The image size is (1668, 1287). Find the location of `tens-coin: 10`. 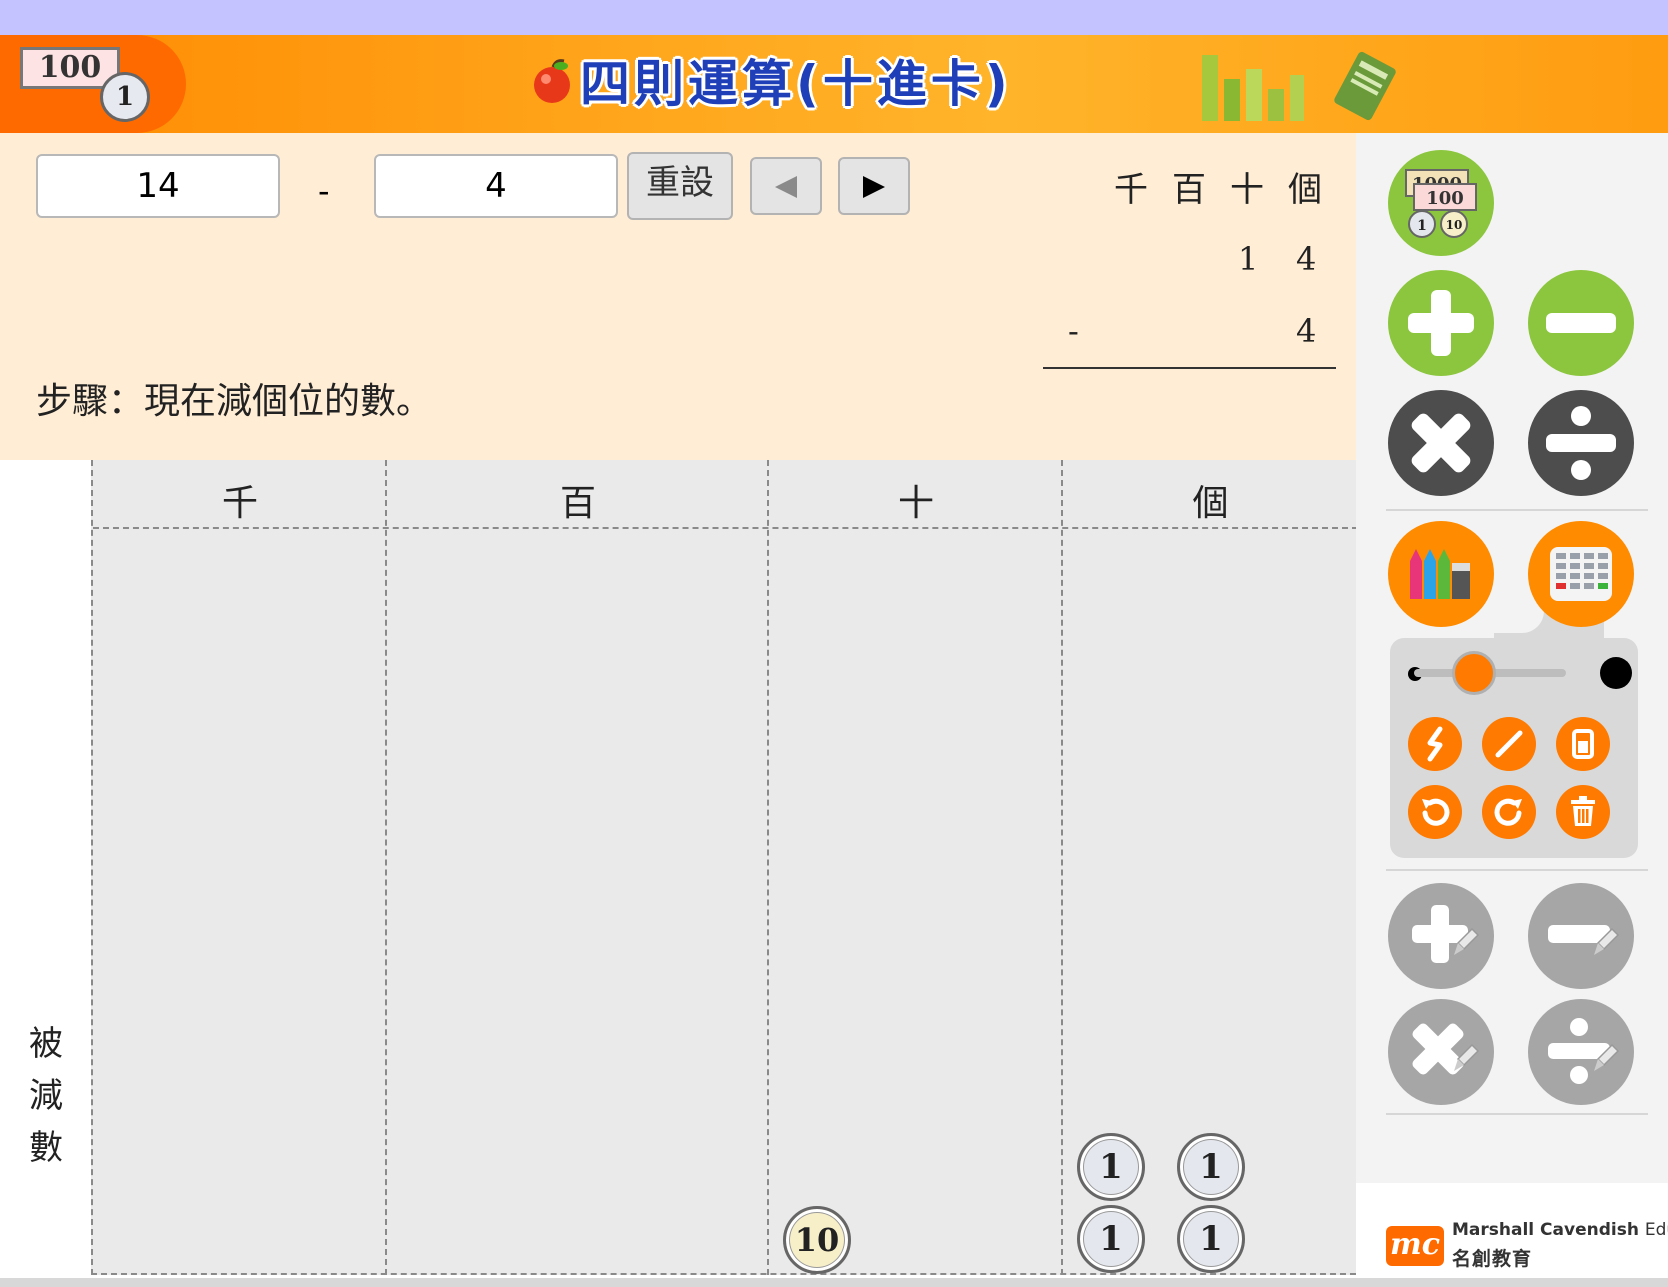

tens-coin: 10 is located at coordinates (817, 1240).